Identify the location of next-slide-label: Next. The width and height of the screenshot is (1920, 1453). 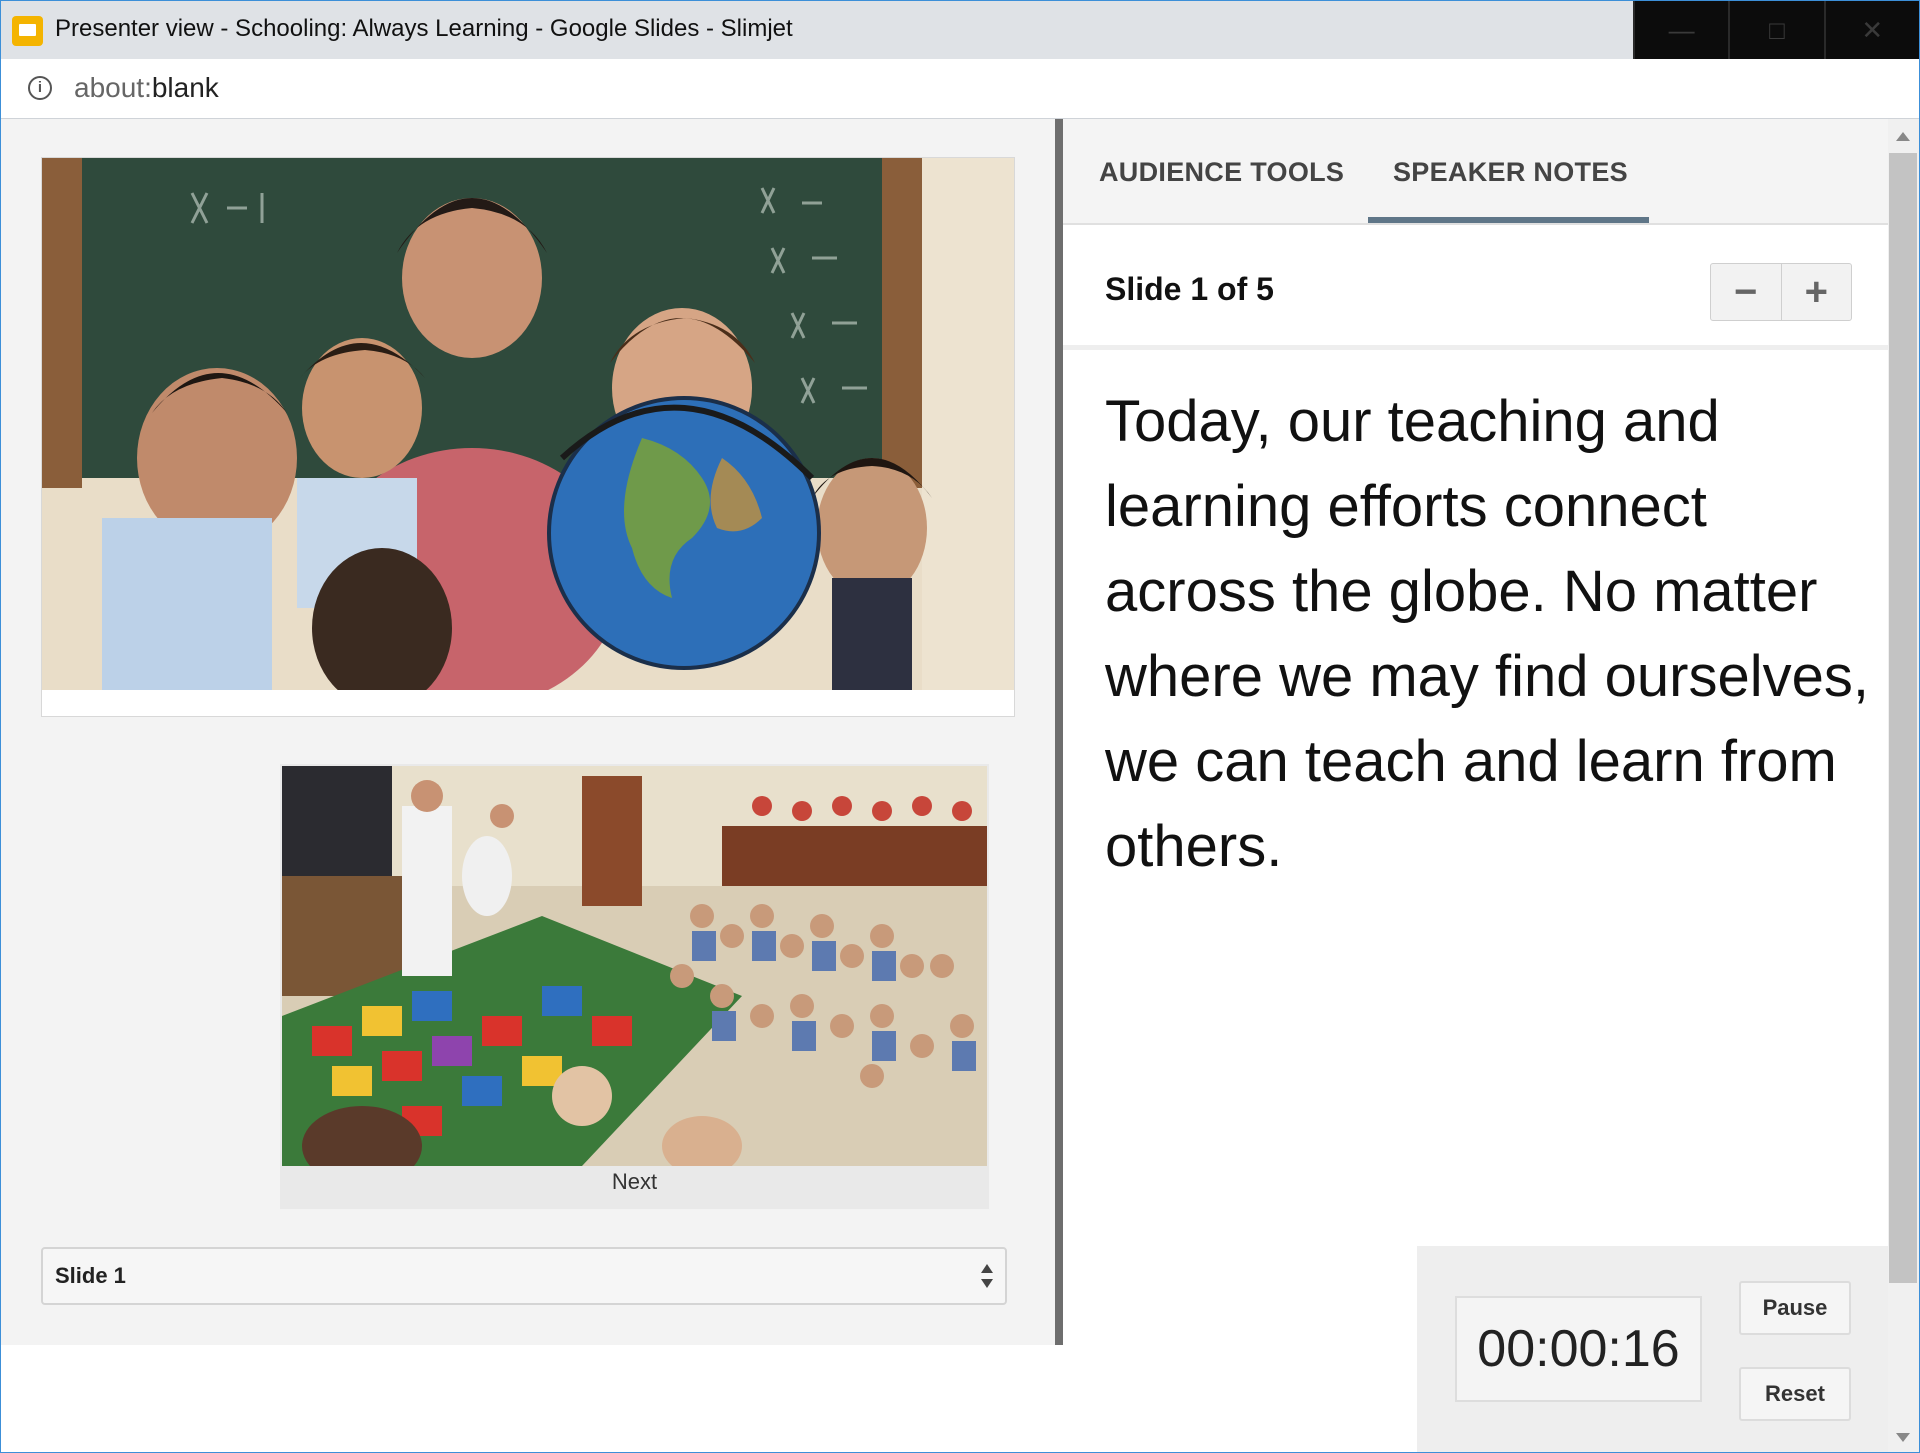
(634, 1181).